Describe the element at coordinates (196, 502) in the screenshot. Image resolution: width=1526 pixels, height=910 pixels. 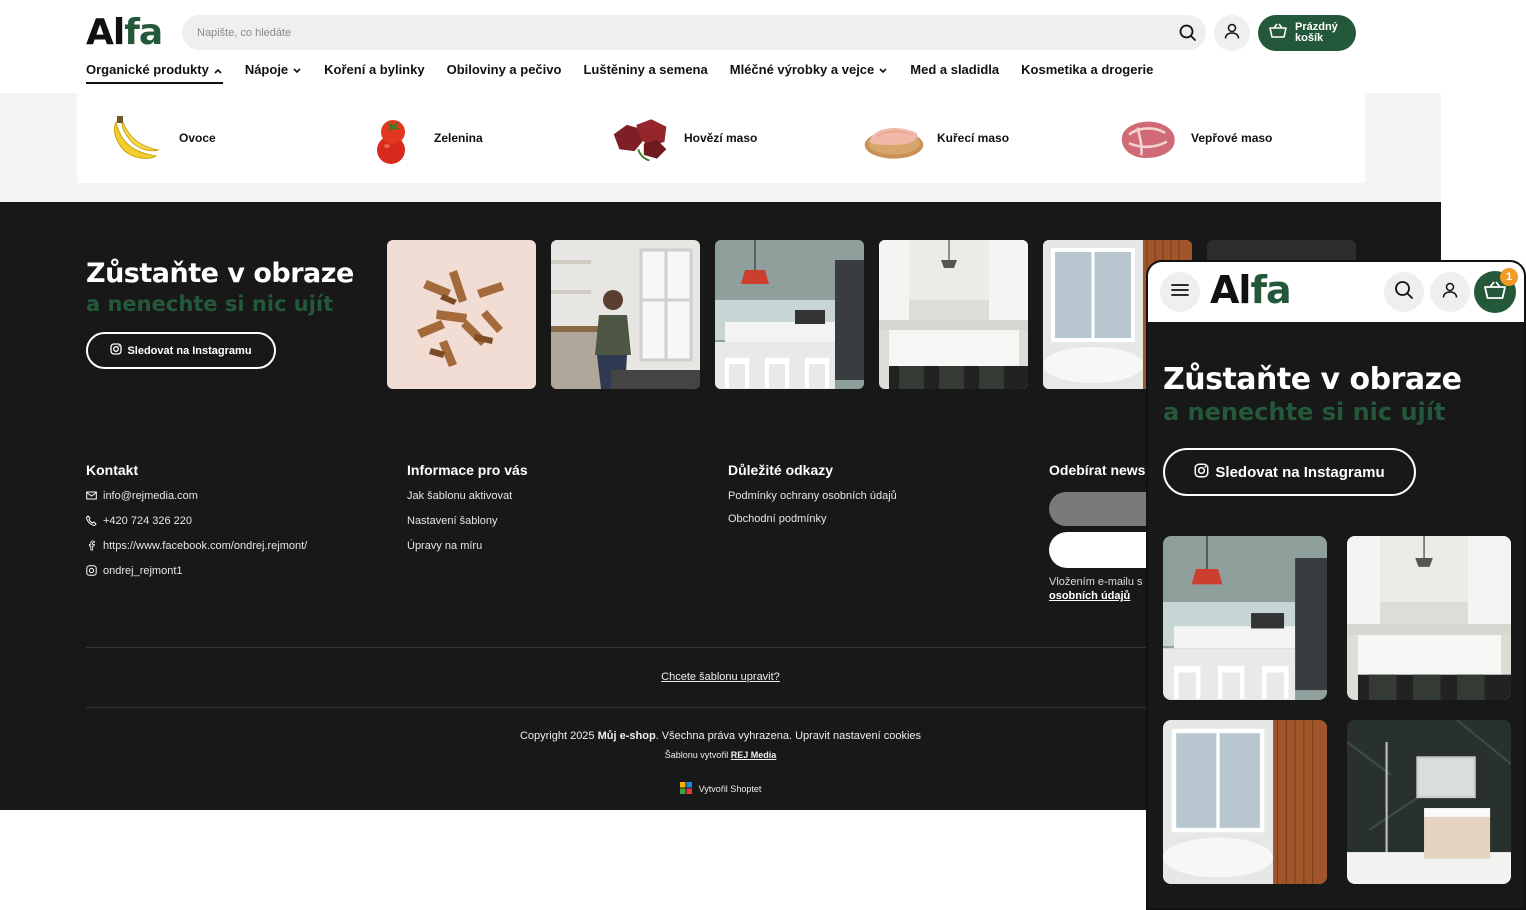
I see `contact-email: info@rejmedia.com` at that location.